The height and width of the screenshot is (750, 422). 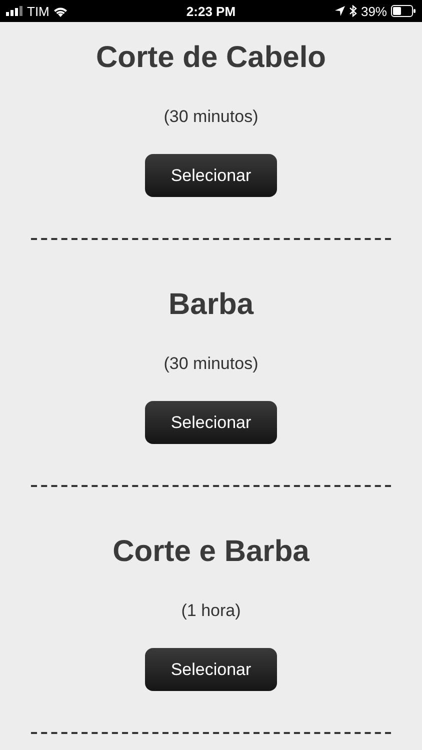 What do you see at coordinates (211, 305) in the screenshot?
I see `service-title: Barba` at bounding box center [211, 305].